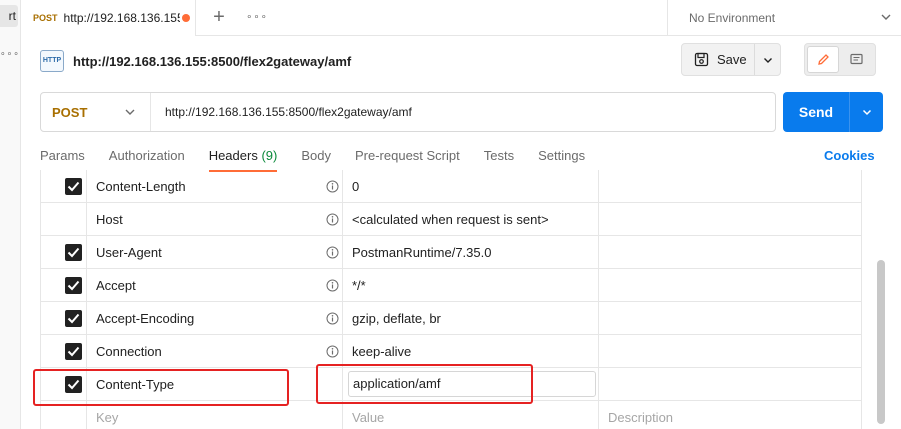  Describe the element at coordinates (730, 415) in the screenshot. I see `description-input: Description` at that location.